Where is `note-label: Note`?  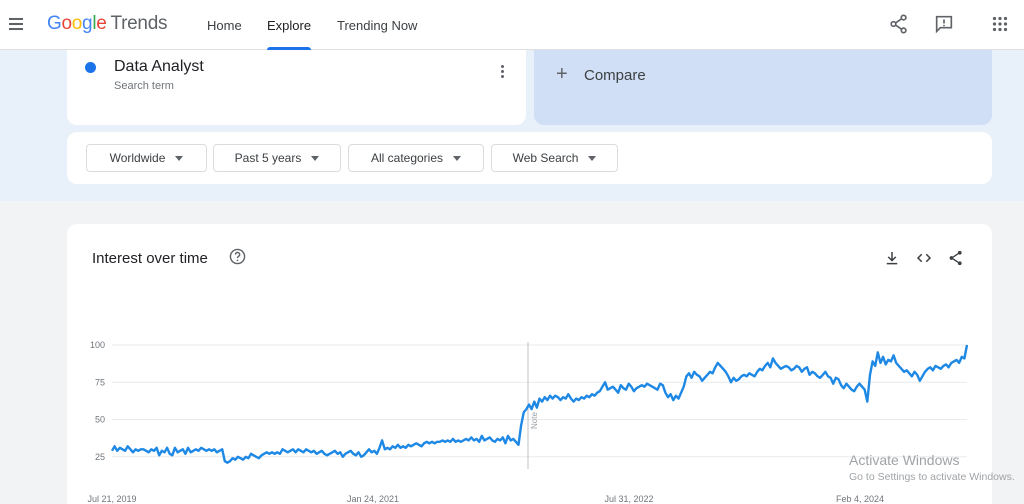
note-label: Note is located at coordinates (534, 420).